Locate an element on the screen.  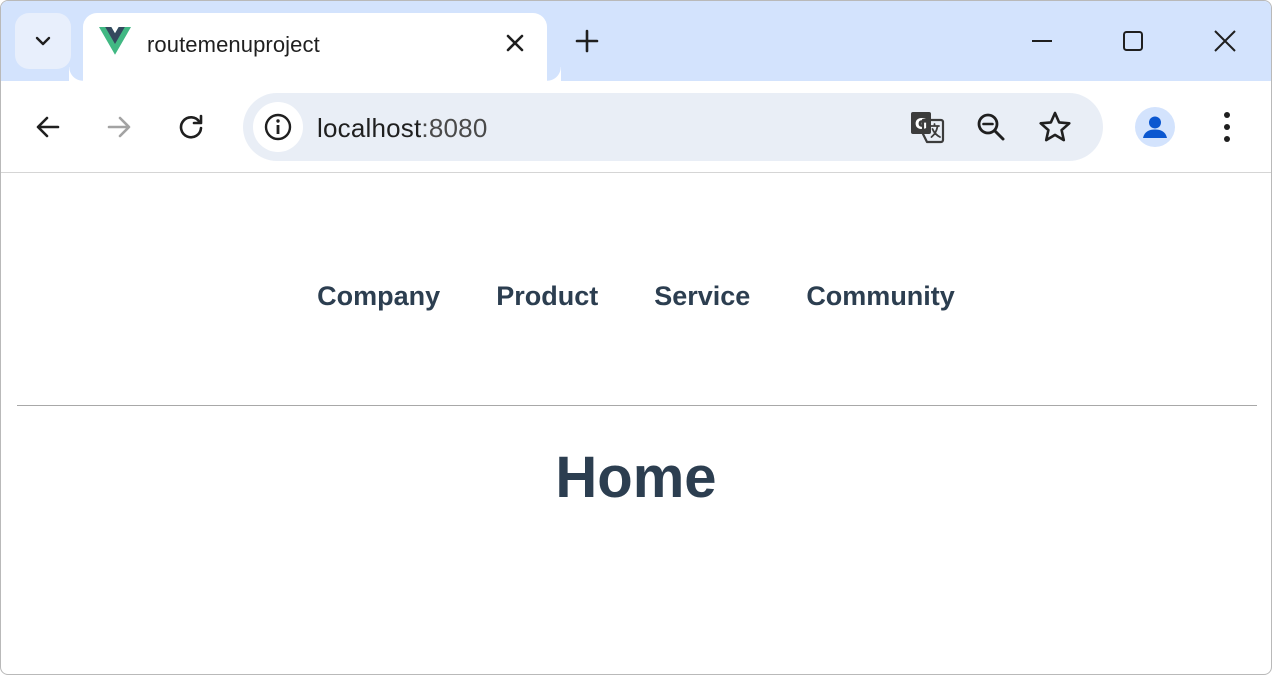
zoom-out-icon is located at coordinates (991, 127).